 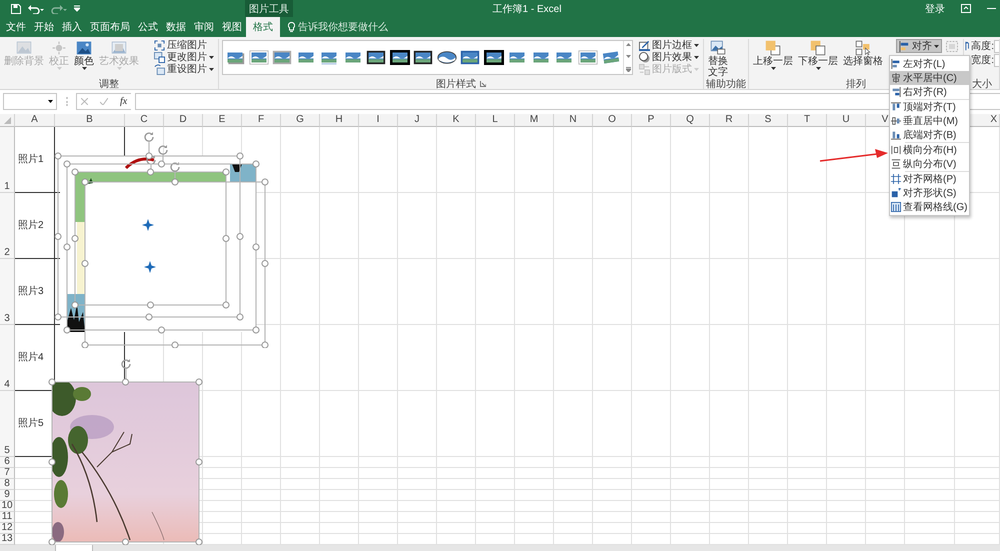 I want to click on ribbon-button: 选择窗格, so click(x=863, y=53).